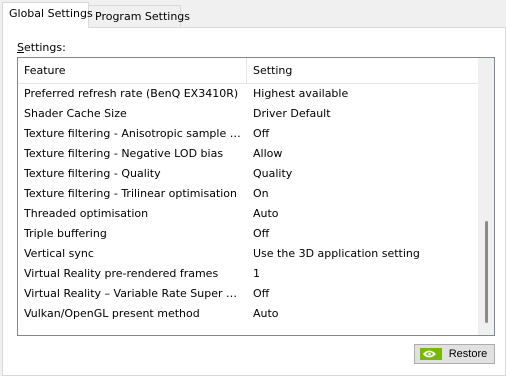 This screenshot has width=506, height=376. Describe the element at coordinates (65, 233) in the screenshot. I see `feature-cell: Triple buffering` at that location.